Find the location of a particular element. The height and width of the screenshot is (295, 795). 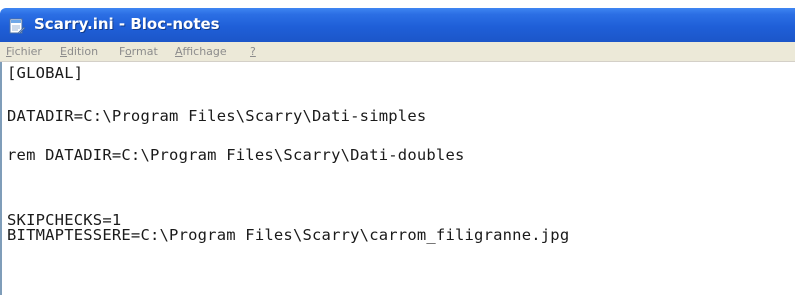

menu-edition-rest: dition is located at coordinates (82, 51).